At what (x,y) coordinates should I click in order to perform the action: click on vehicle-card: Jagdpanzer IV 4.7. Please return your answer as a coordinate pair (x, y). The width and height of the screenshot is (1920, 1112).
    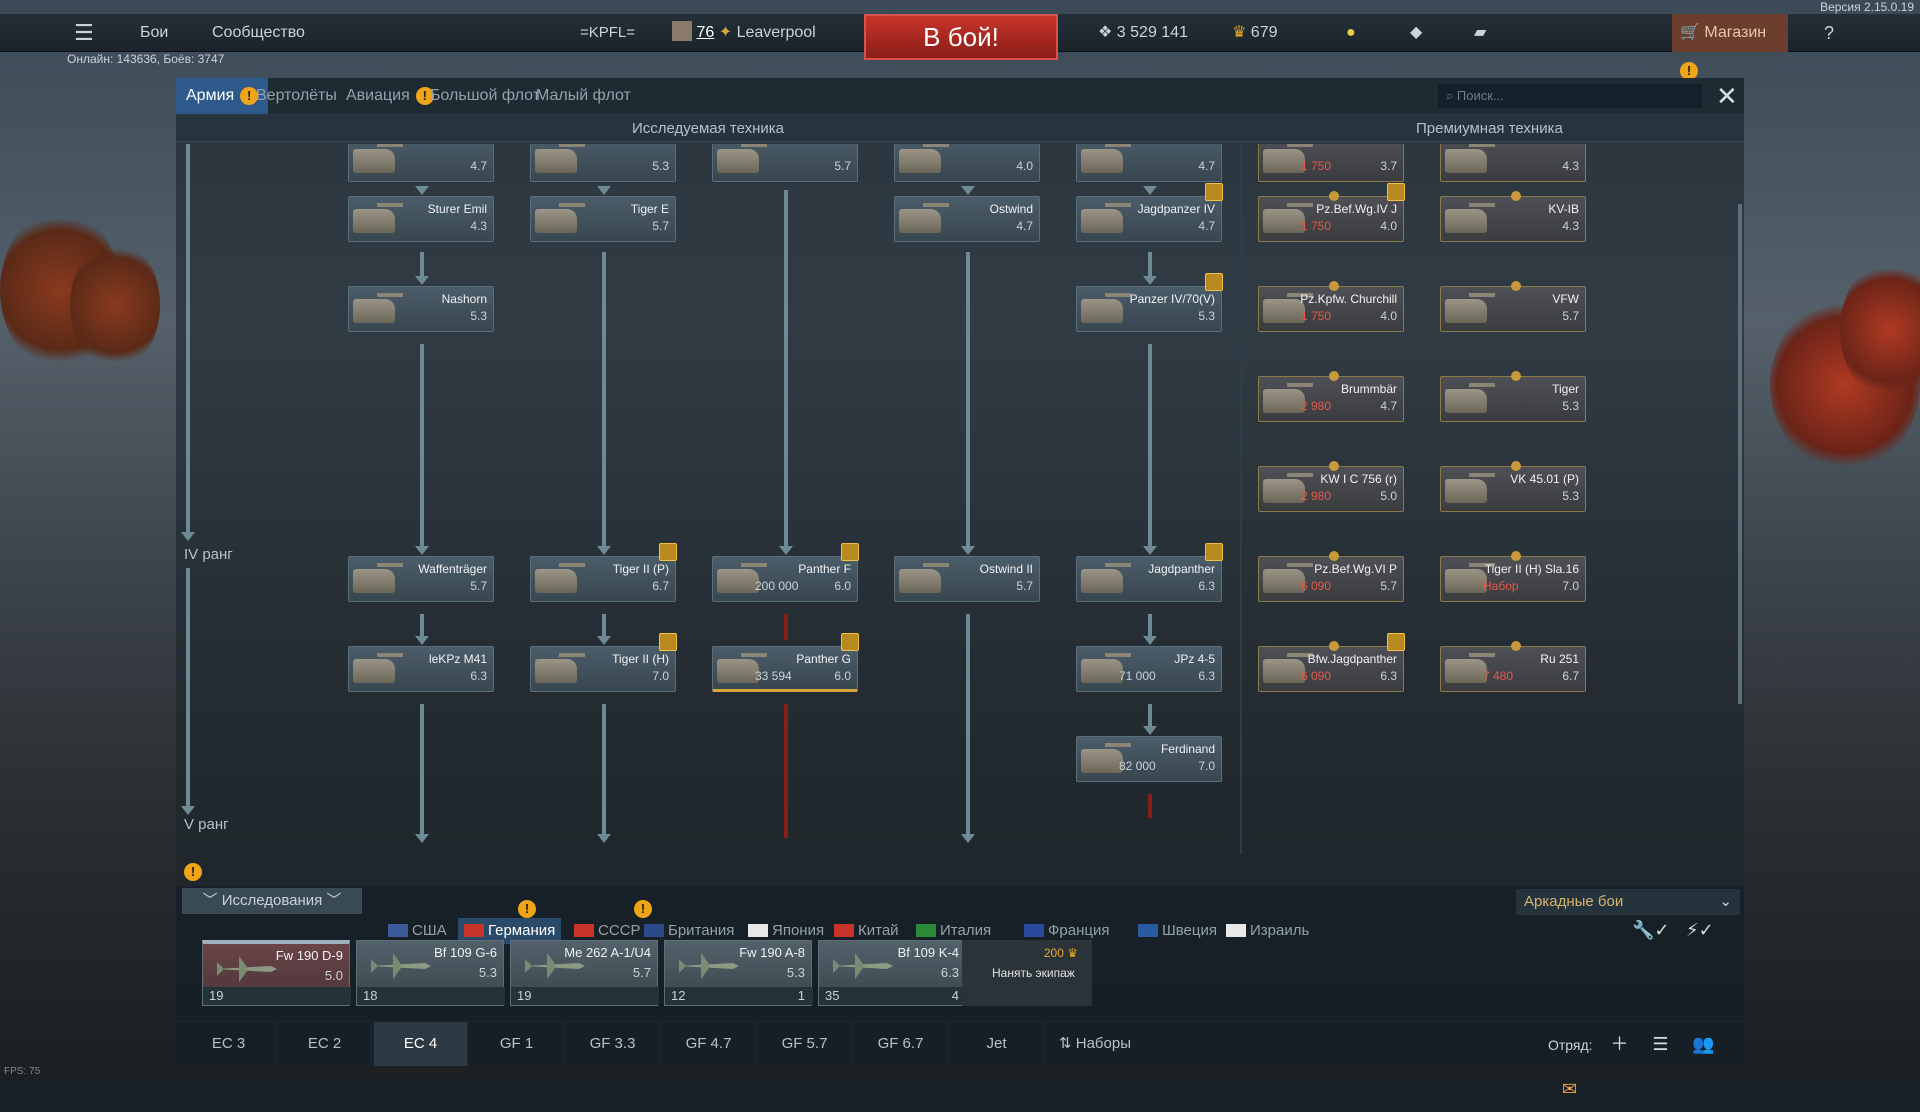
    Looking at the image, I should click on (1149, 212).